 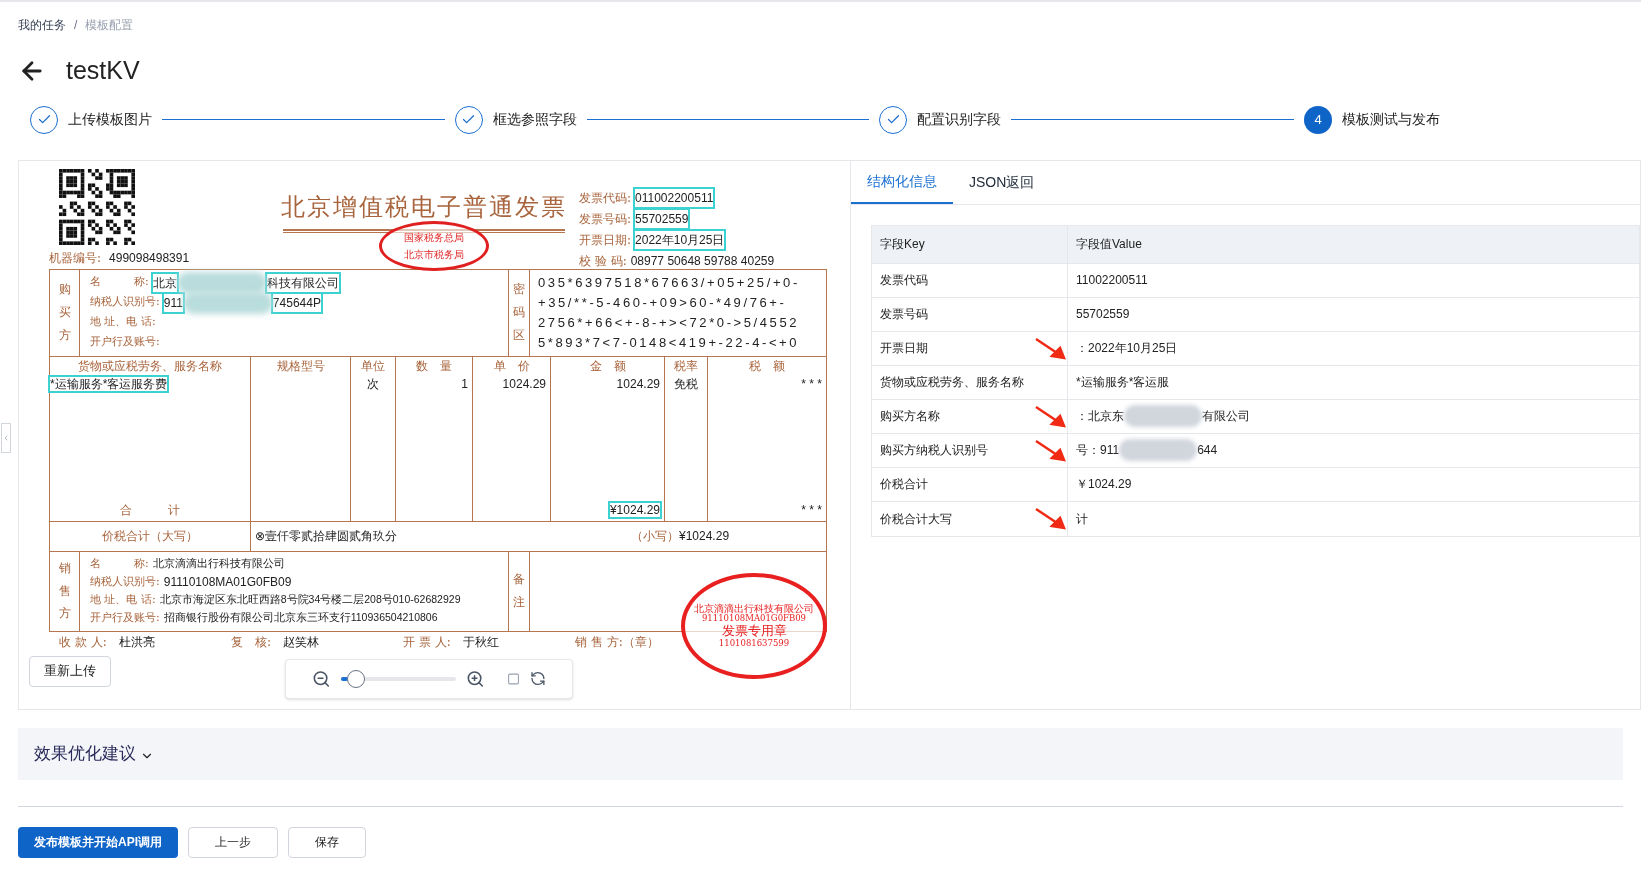 I want to click on zoom-out-icon, so click(x=321, y=678).